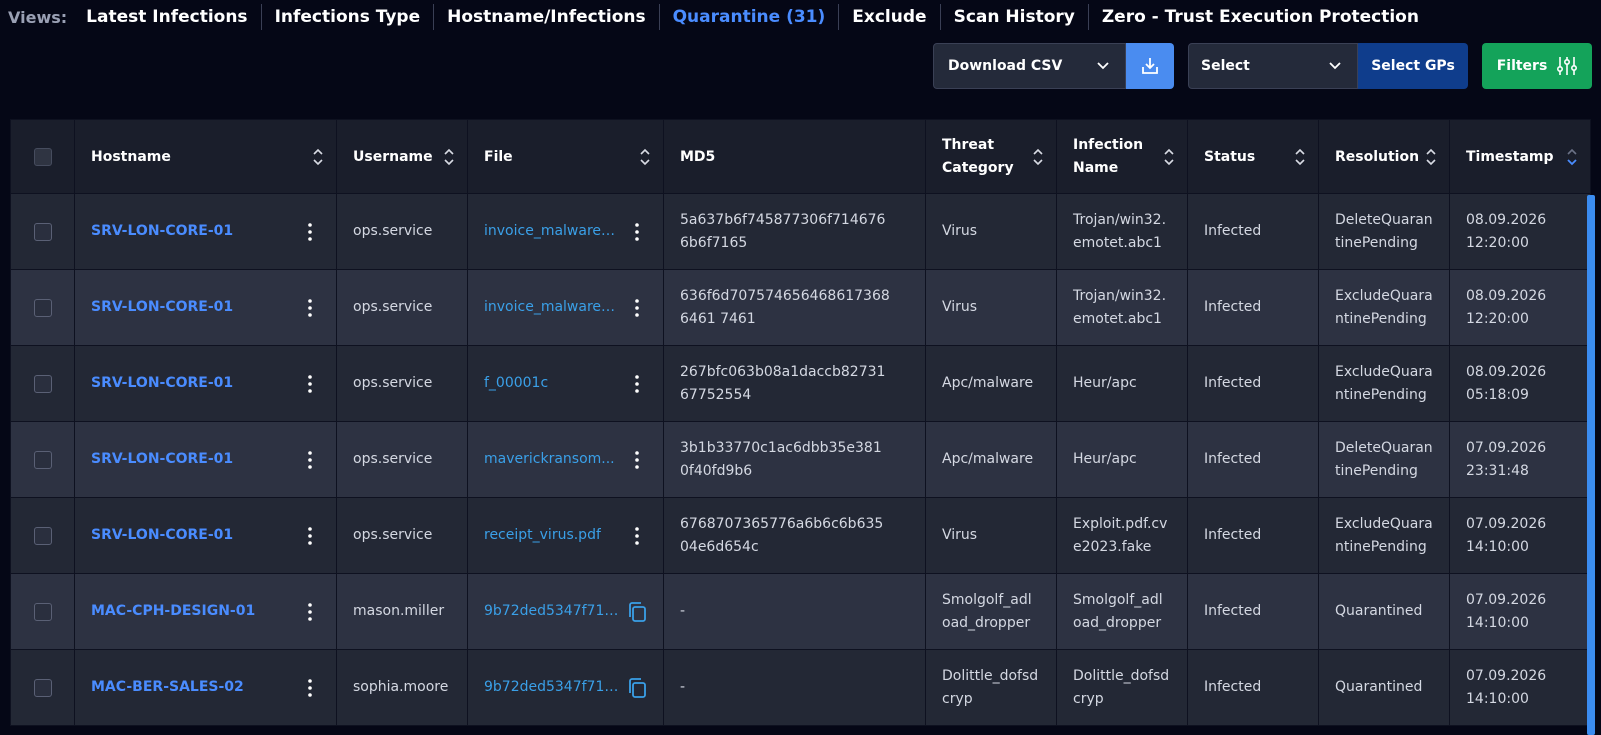 The height and width of the screenshot is (735, 1601). I want to click on tab-zero-trust: Zero - Trust Execution Protection, so click(1260, 17).